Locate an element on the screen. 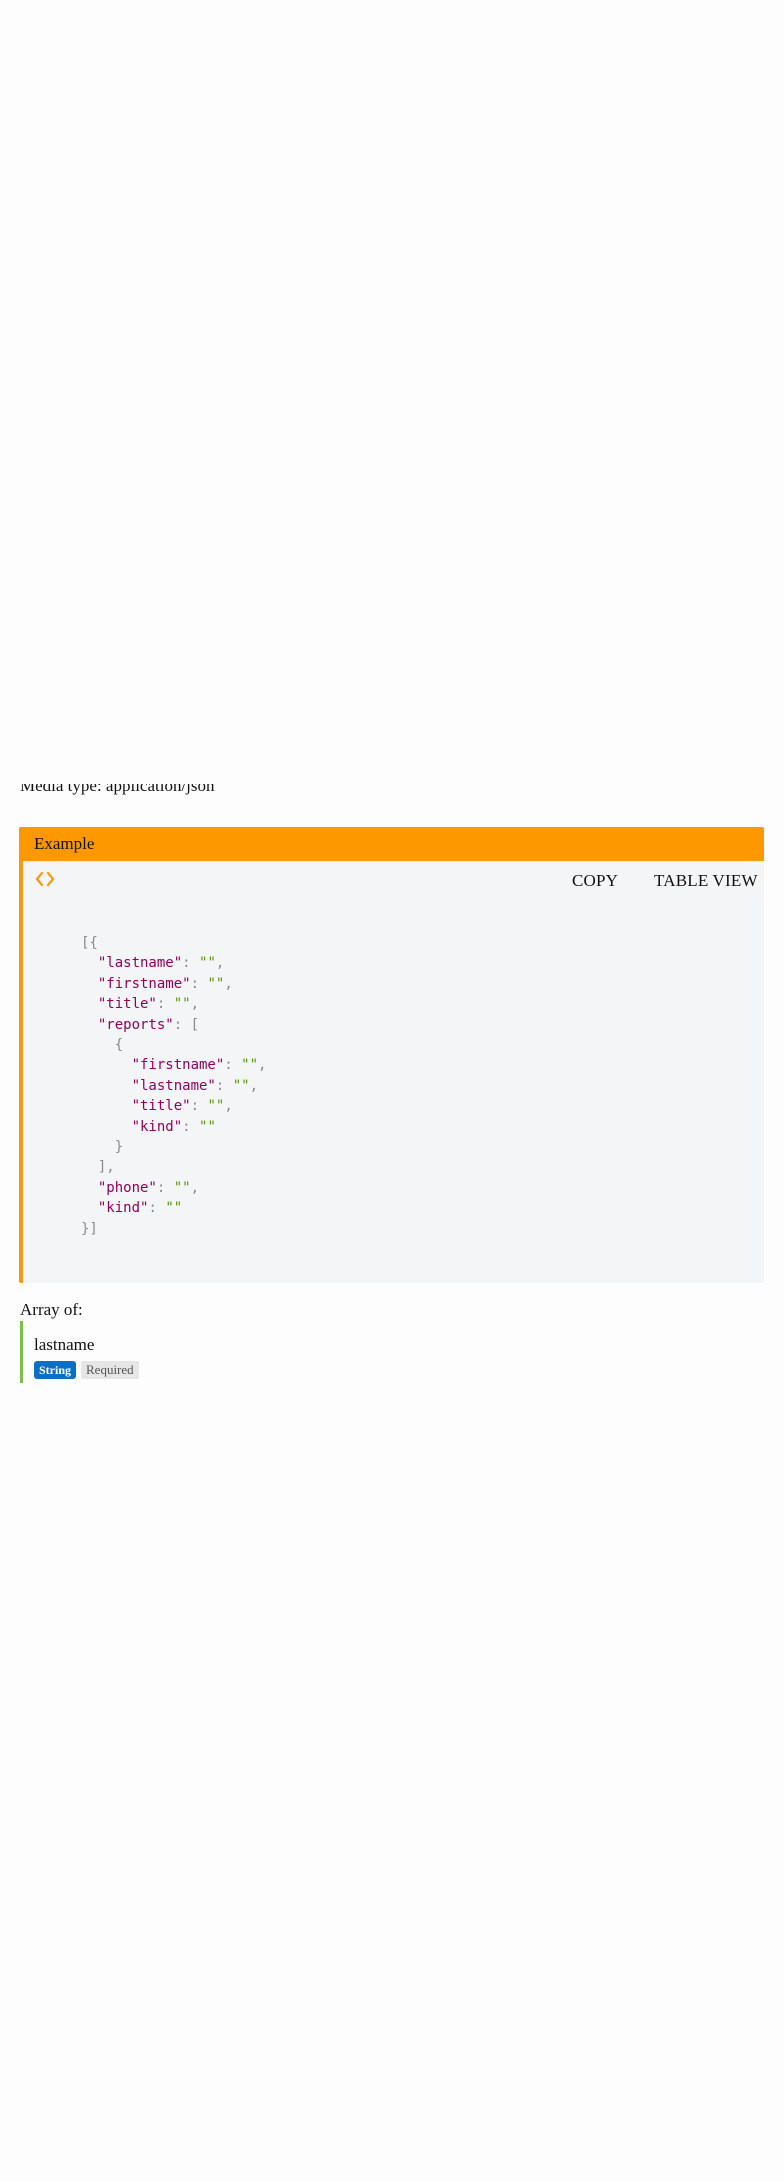  table-view-button: TABLE VIEW is located at coordinates (706, 881).